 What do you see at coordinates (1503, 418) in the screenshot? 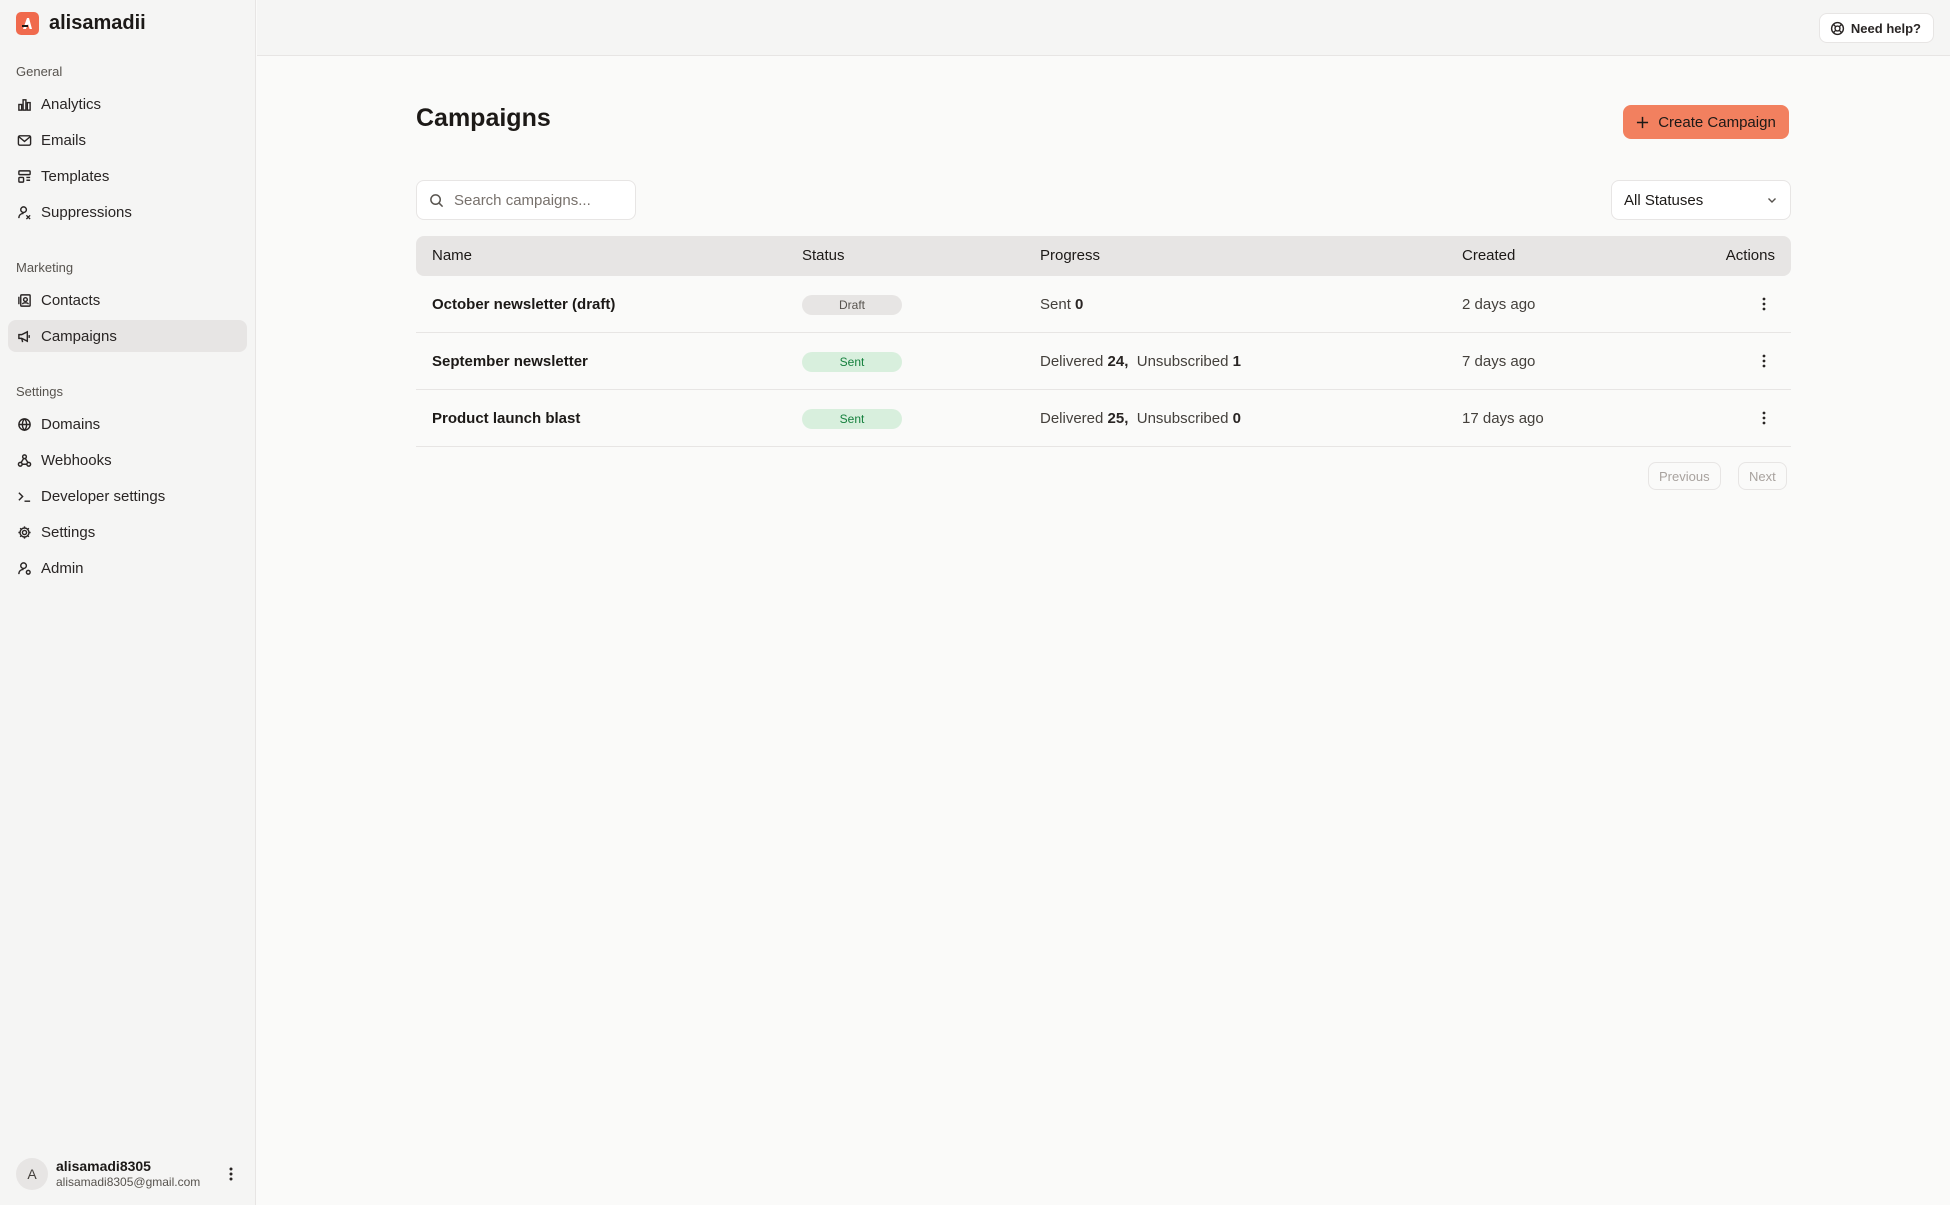
I see `campaign-created: 17 days ago` at bounding box center [1503, 418].